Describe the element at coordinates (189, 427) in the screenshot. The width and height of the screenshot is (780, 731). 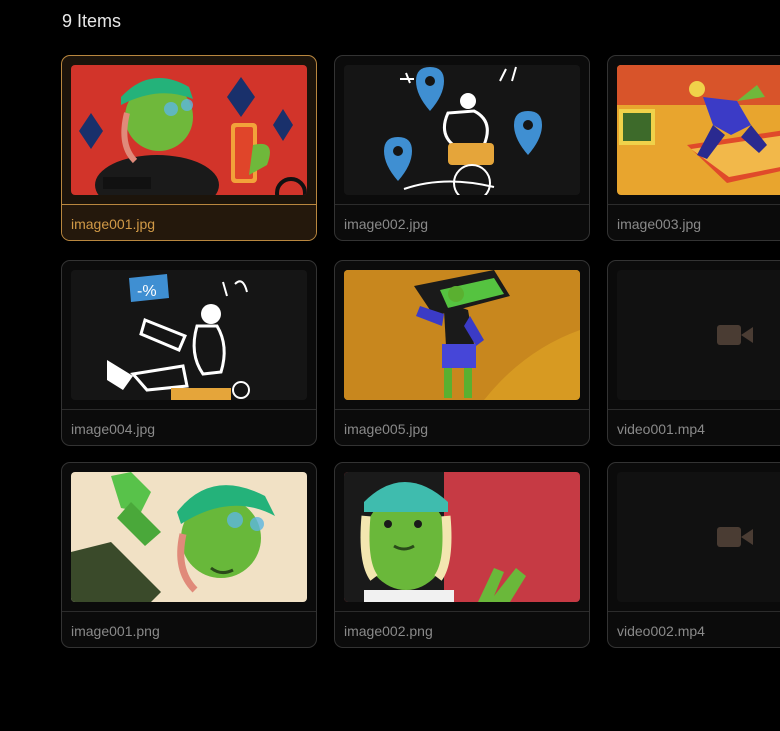
I see `card-footer: image004.jpg` at that location.